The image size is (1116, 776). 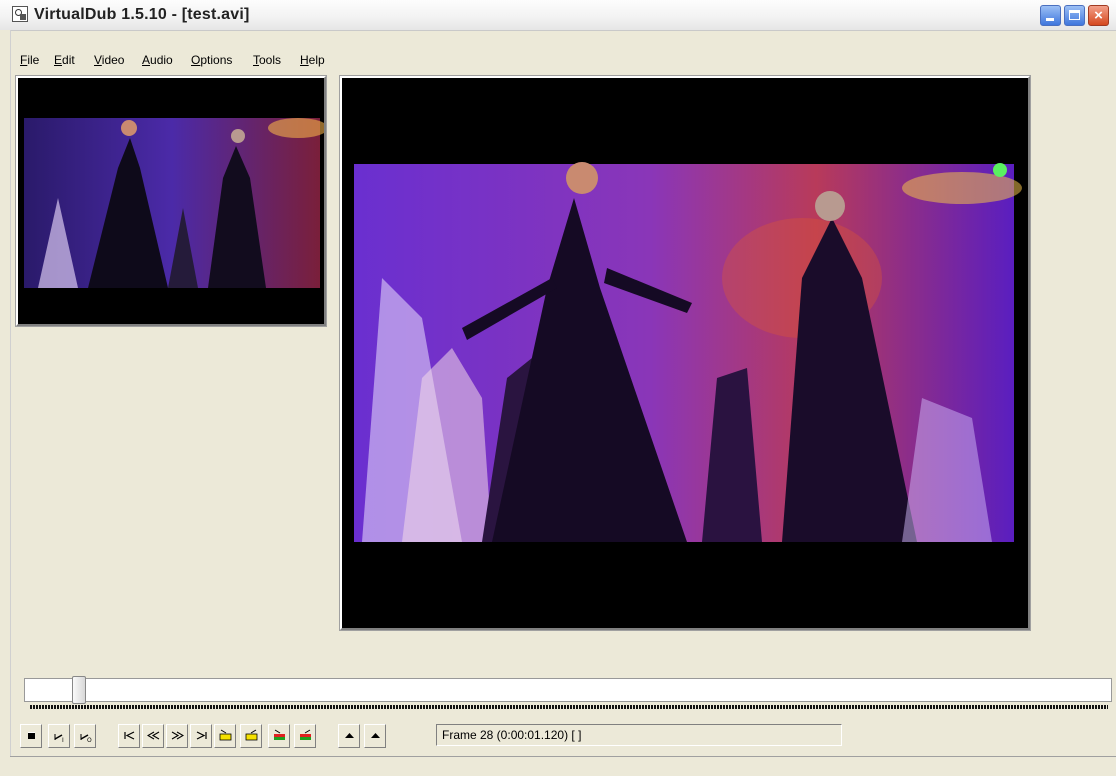 I want to click on forward-button, so click(x=177, y=736).